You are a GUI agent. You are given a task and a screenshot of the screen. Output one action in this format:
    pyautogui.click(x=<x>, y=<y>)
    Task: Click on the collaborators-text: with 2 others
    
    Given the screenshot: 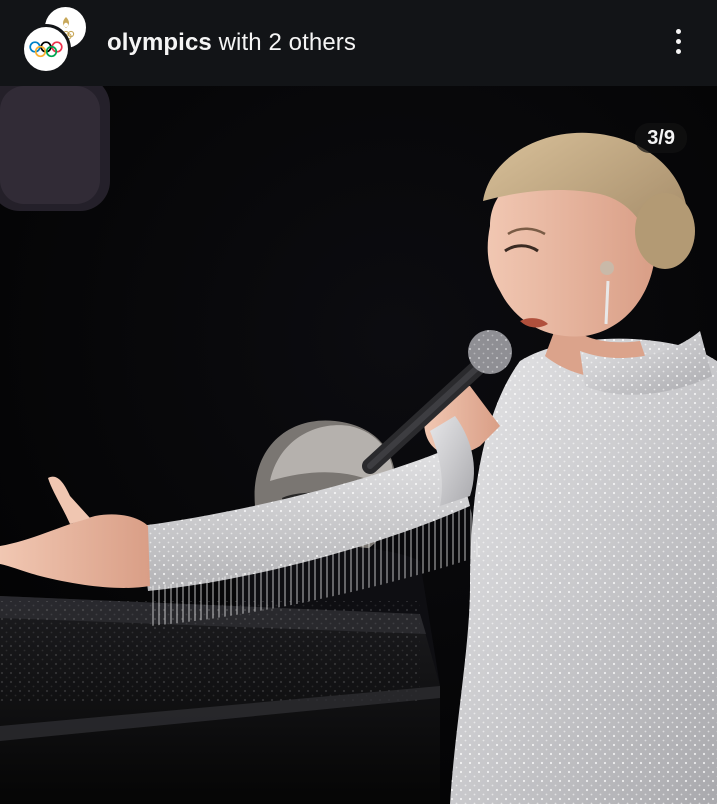 What is the action you would take?
    pyautogui.click(x=284, y=42)
    